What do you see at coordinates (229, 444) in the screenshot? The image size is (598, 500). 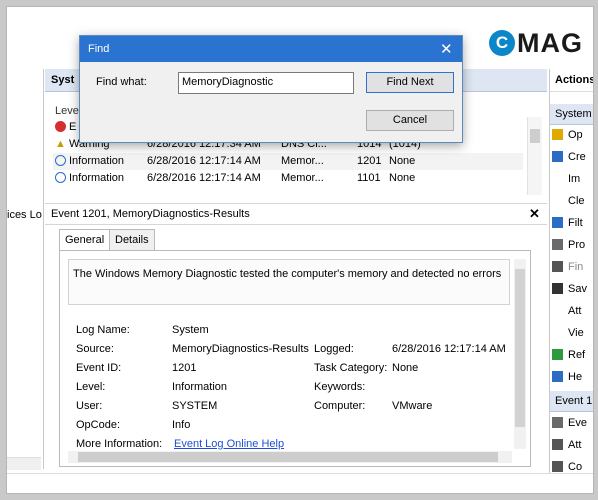 I see `event-log-help-link: Event Log Online Help` at bounding box center [229, 444].